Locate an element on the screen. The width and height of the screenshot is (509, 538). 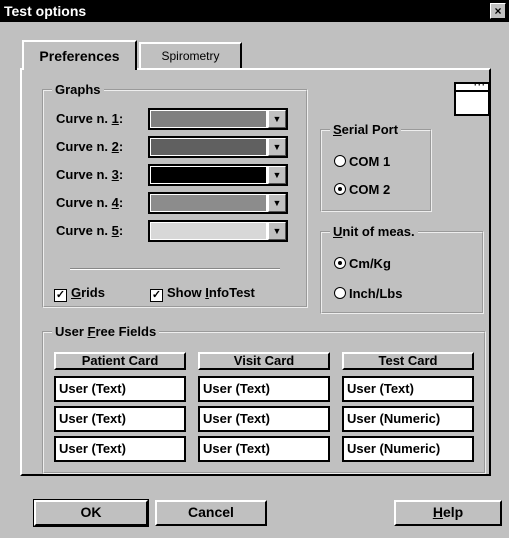
graphs-divider is located at coordinates (175, 269).